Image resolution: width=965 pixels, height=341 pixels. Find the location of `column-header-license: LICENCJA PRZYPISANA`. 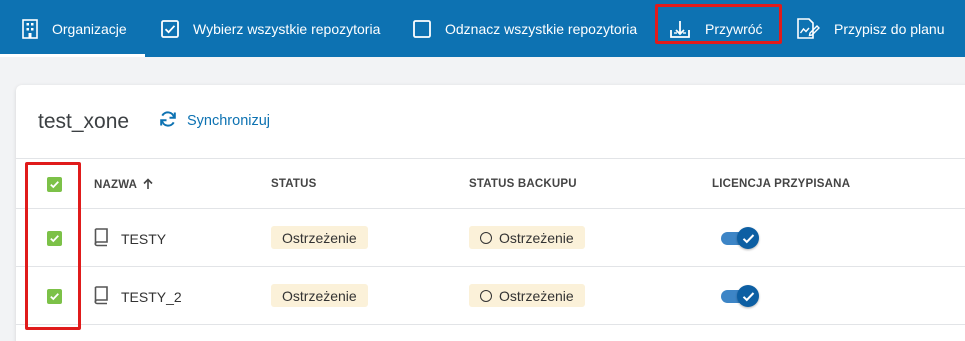

column-header-license: LICENCJA PRZYPISANA is located at coordinates (781, 184).